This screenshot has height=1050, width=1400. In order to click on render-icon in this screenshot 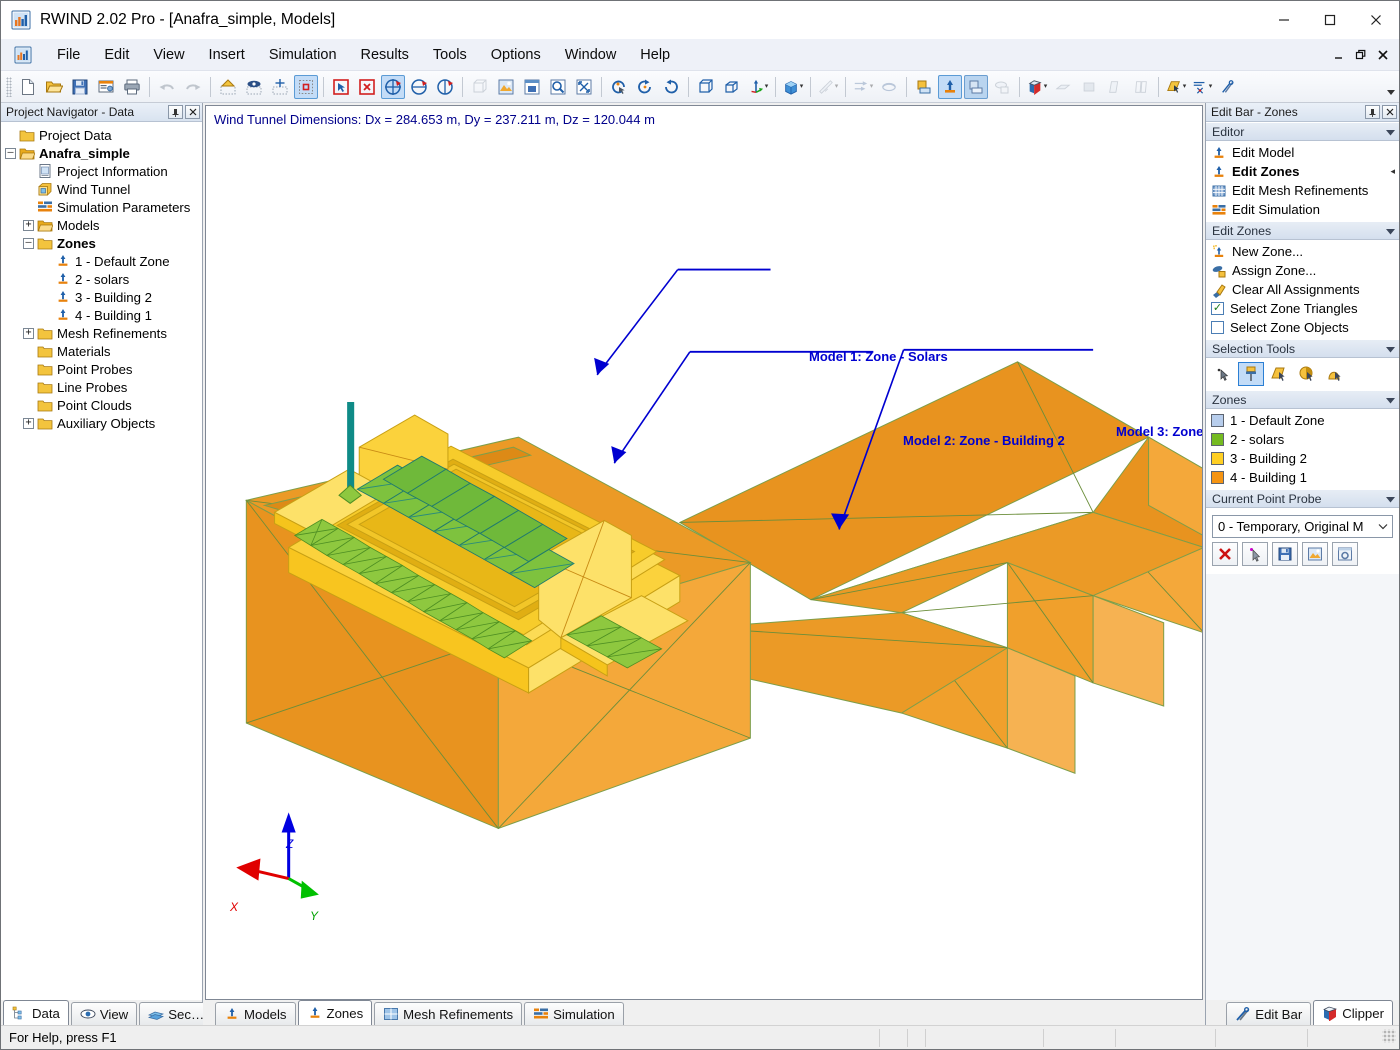, I will do `click(506, 87)`.